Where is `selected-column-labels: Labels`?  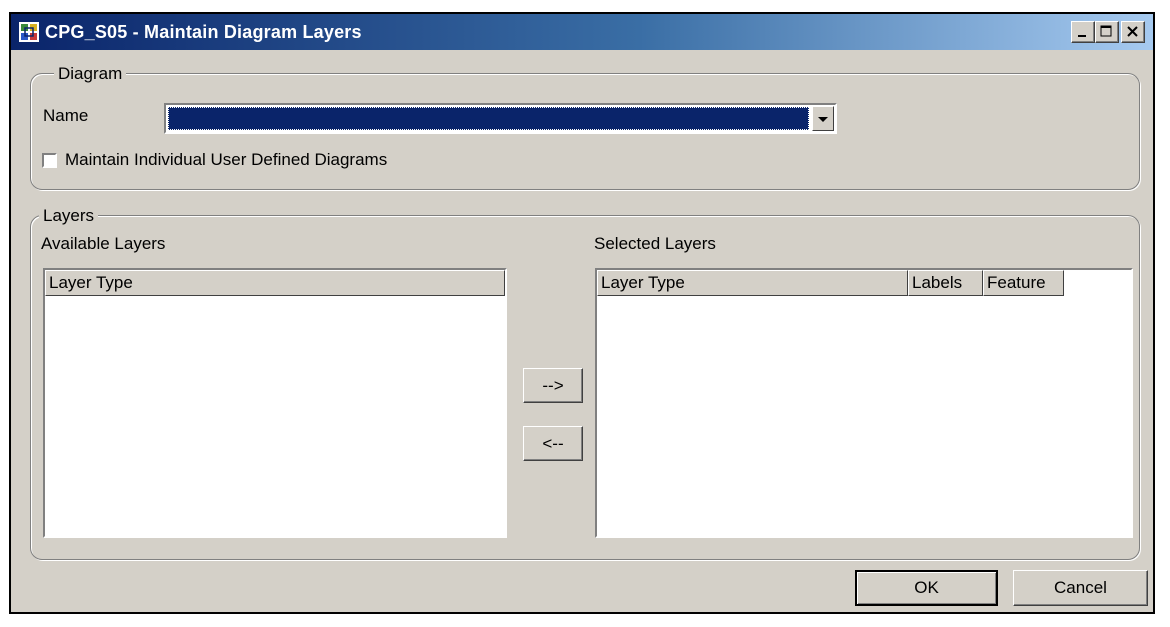 selected-column-labels: Labels is located at coordinates (945, 283).